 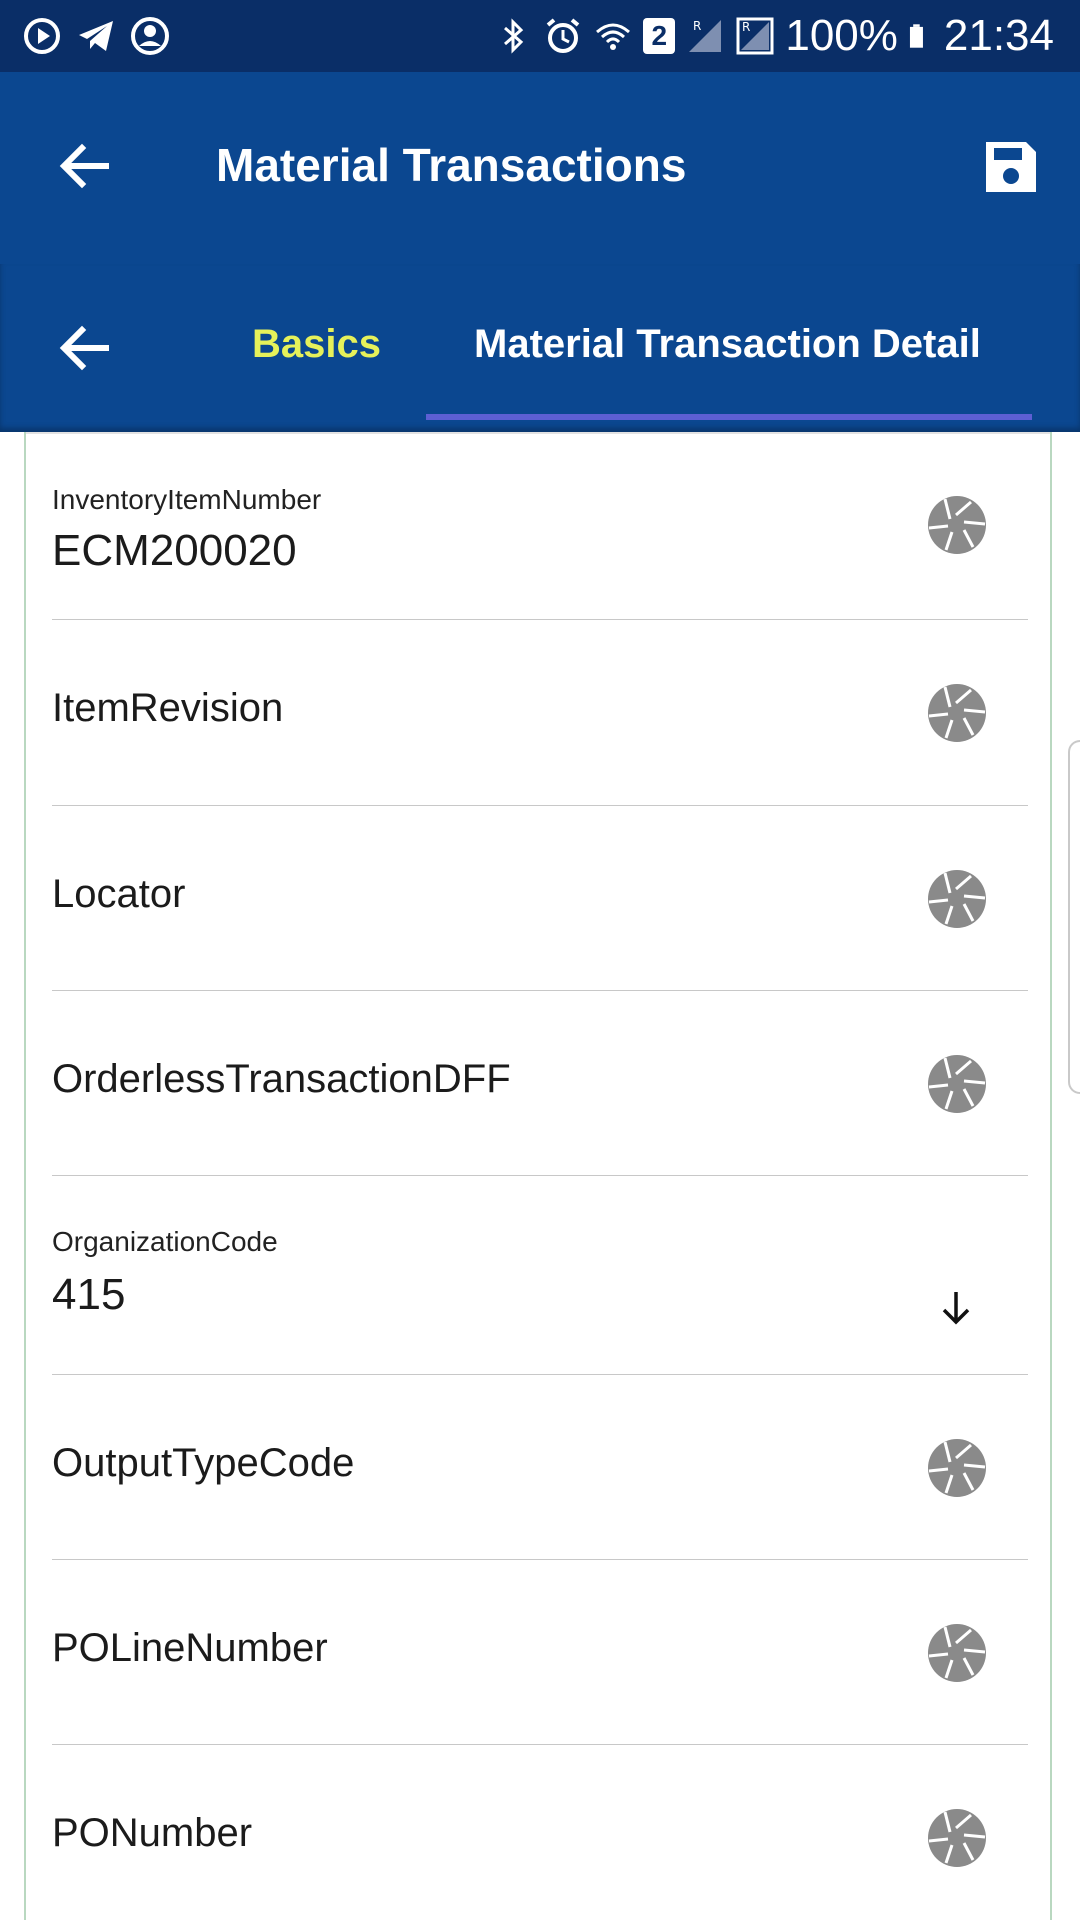 What do you see at coordinates (540, 526) in the screenshot?
I see `field-inventory-item-number: InventoryItemNumber ECM200020` at bounding box center [540, 526].